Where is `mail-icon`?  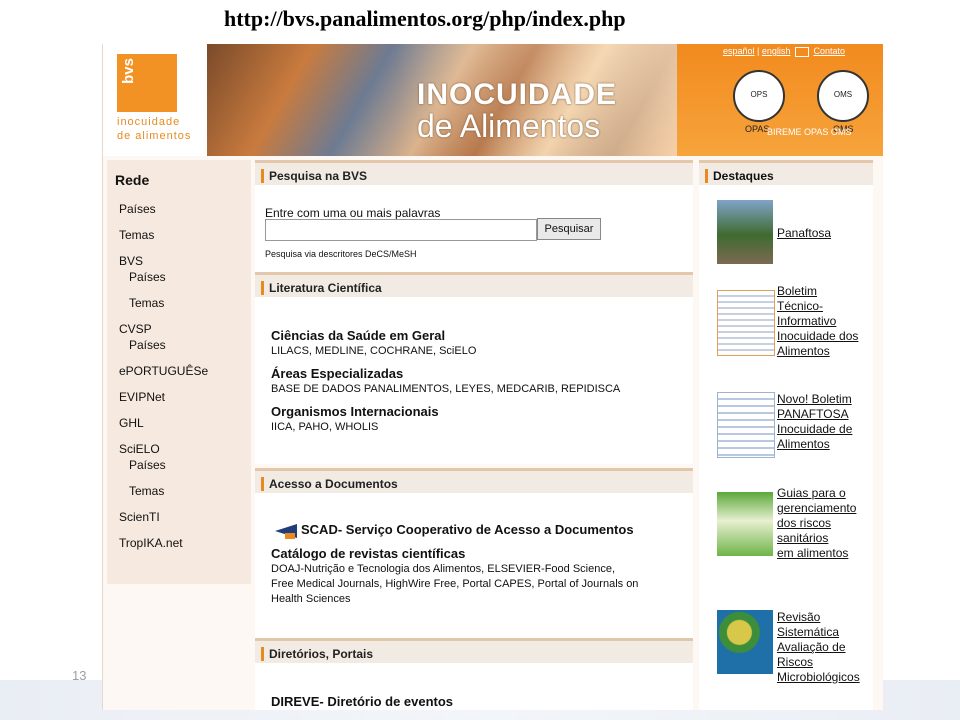
mail-icon is located at coordinates (801, 51).